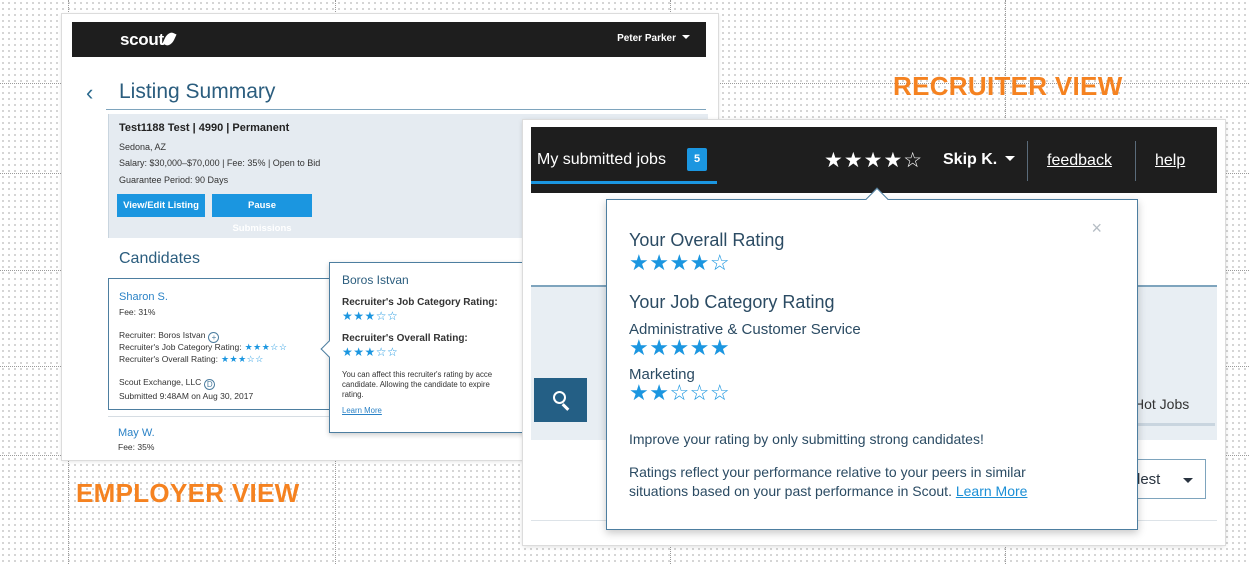  I want to click on job-title: Test1188 Test | 4990 | Permanent, so click(204, 128).